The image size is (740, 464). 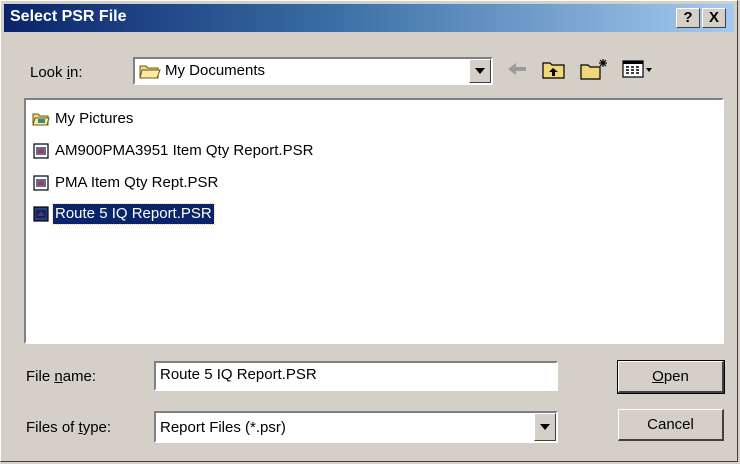 What do you see at coordinates (671, 377) in the screenshot?
I see `open-button: Open` at bounding box center [671, 377].